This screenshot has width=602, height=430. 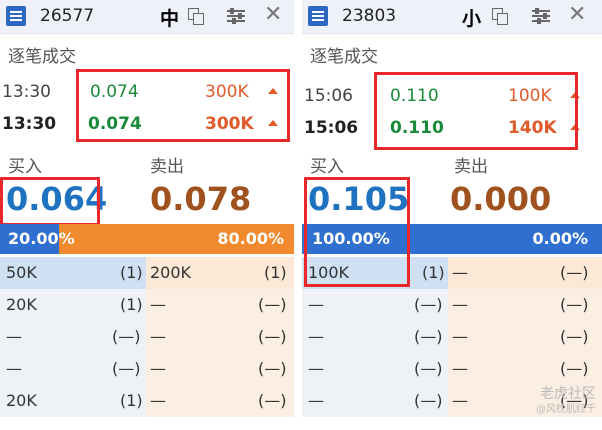 I want to click on sell-percent: 0.00%, so click(x=560, y=238).